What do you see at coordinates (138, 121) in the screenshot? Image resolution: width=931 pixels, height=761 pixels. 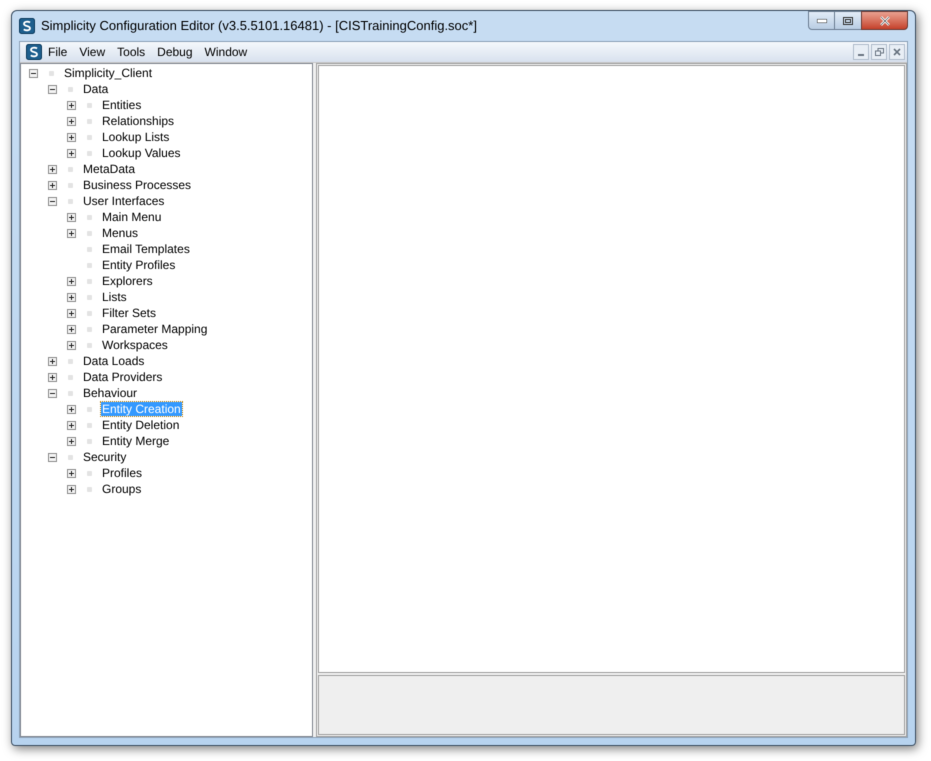 I see `tree-item: Relationships` at bounding box center [138, 121].